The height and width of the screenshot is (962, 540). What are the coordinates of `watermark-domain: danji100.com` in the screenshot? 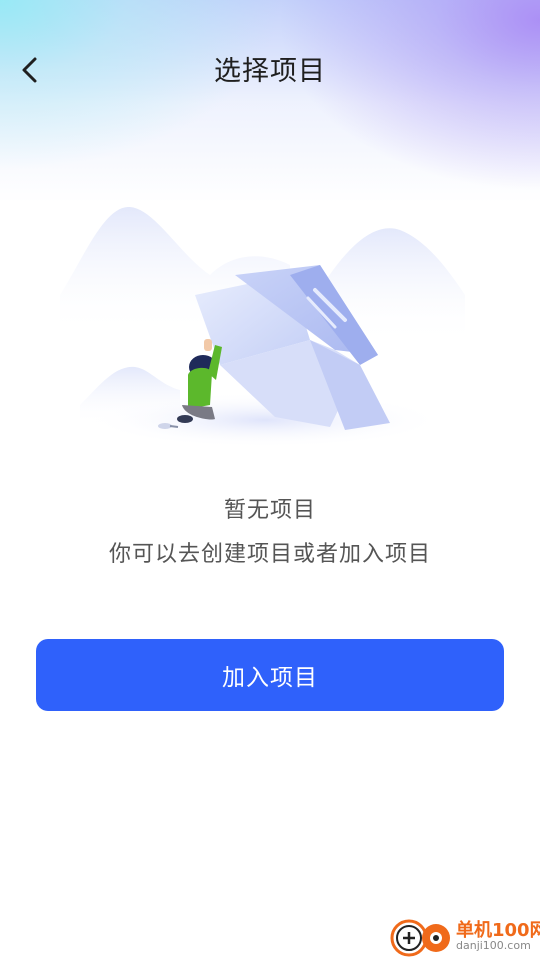 It's located at (493, 945).